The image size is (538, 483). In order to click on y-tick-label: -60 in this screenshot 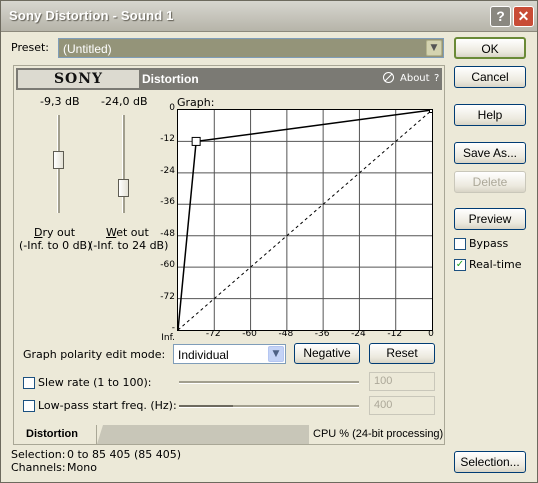, I will do `click(167, 265)`.